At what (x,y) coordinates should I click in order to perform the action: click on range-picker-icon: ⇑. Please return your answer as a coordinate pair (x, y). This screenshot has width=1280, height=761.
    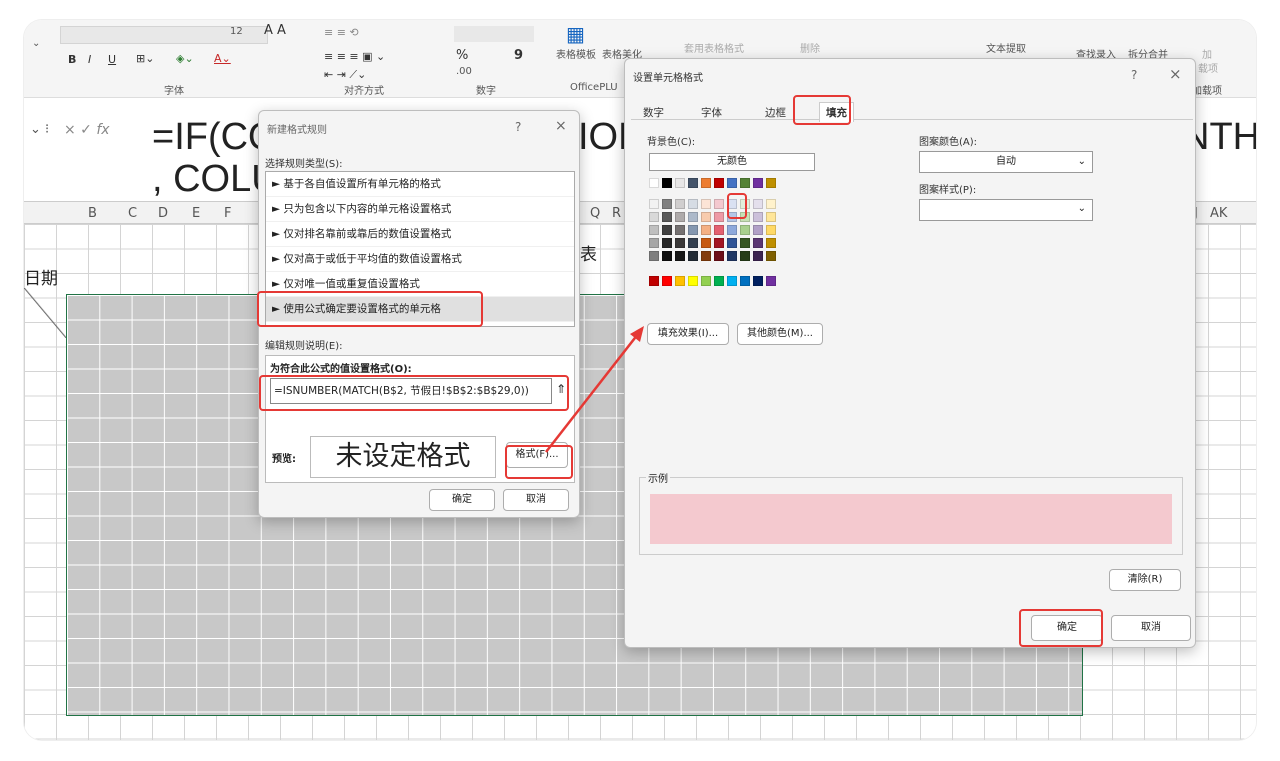
    Looking at the image, I should click on (561, 389).